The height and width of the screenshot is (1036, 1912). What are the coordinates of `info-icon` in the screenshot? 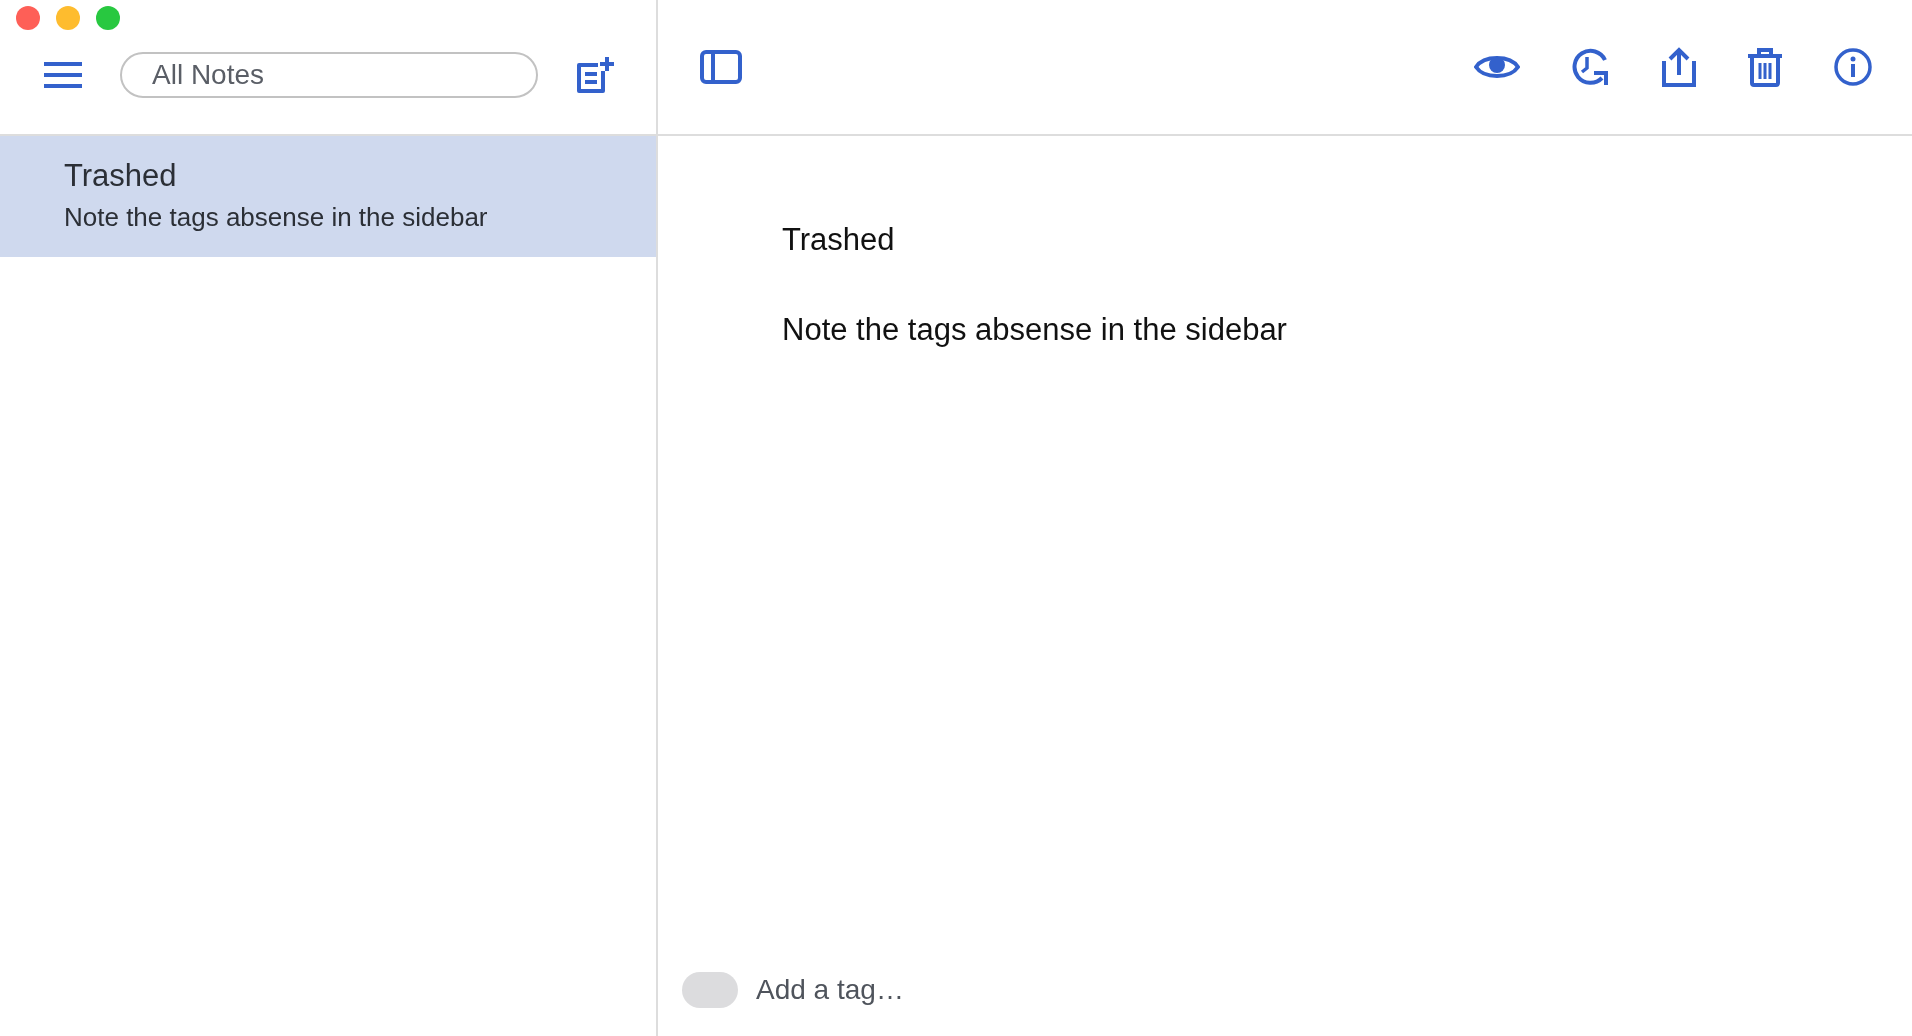 It's located at (1853, 67).